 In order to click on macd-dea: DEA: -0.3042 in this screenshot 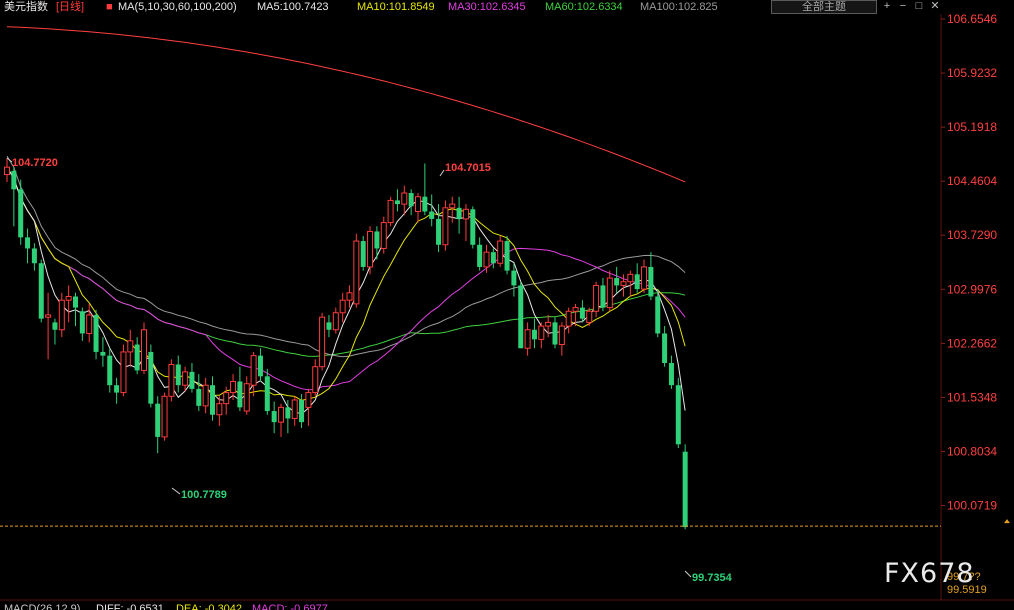, I will do `click(209, 606)`.